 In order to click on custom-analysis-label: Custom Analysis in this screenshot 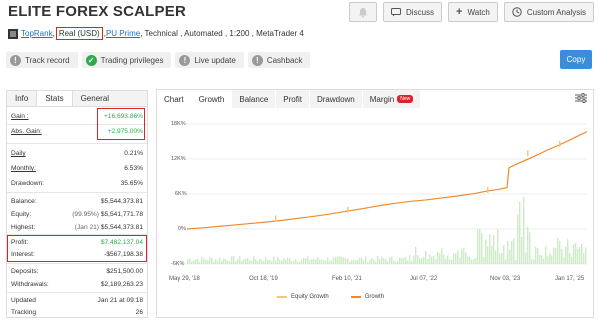, I will do `click(556, 12)`.